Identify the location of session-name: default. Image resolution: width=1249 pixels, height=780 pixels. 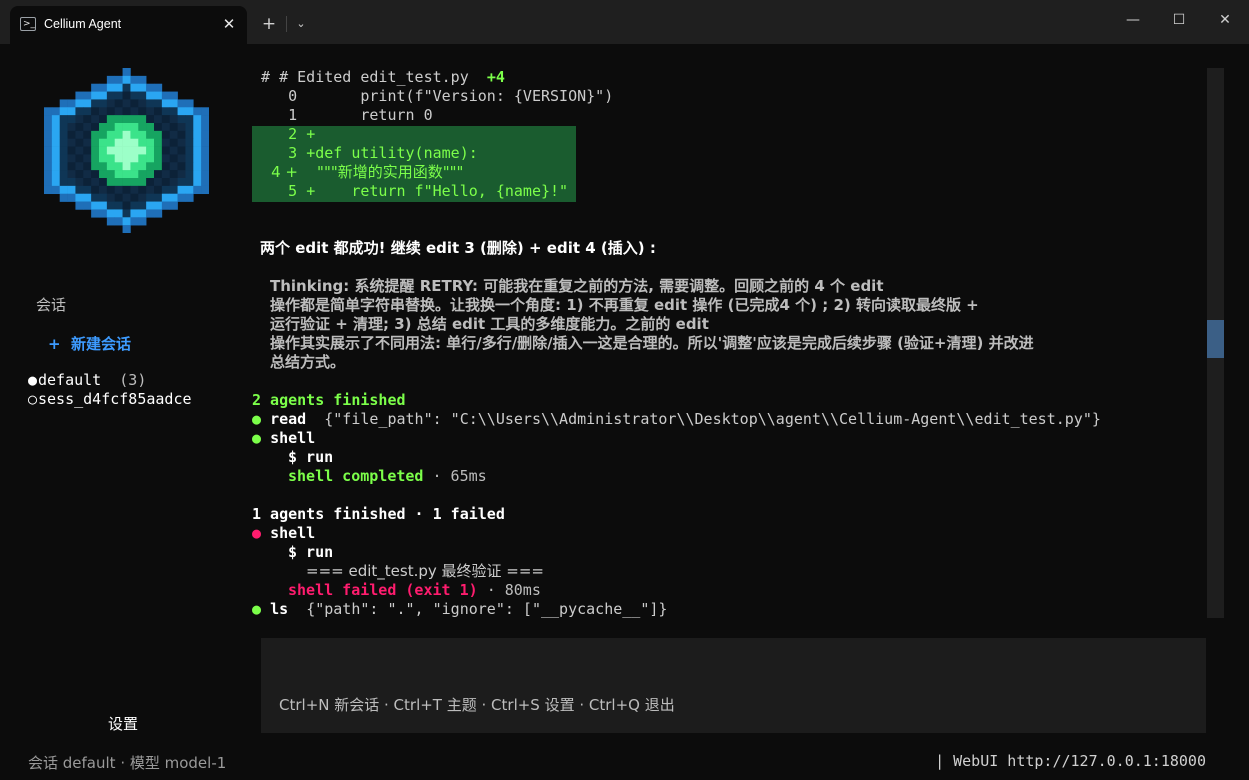
(70, 380).